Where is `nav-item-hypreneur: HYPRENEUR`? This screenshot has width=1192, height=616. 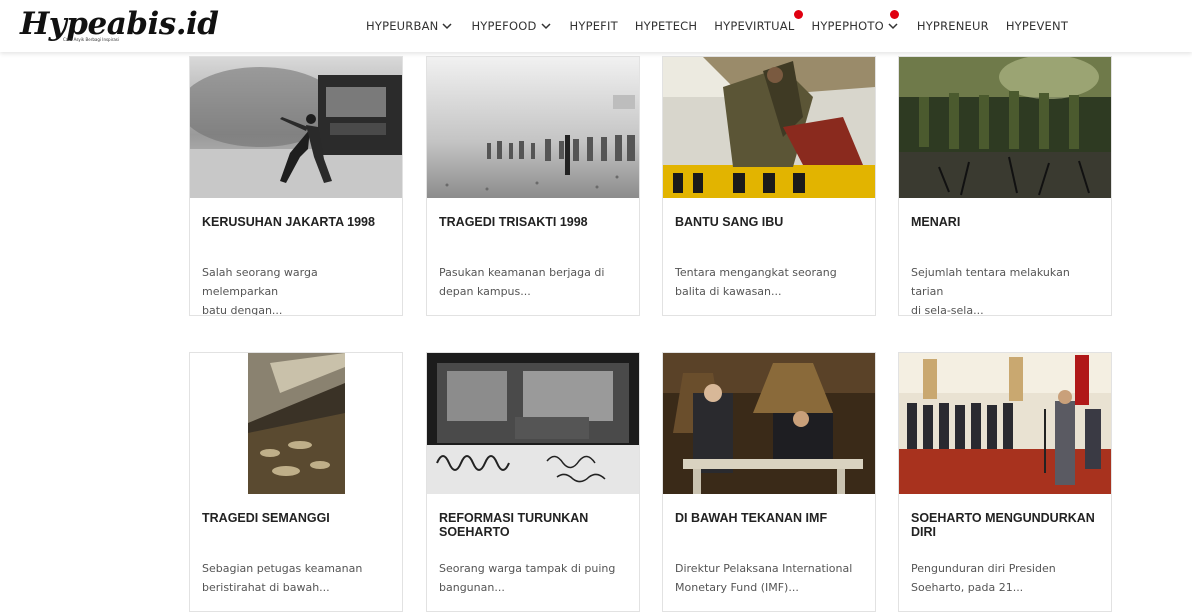 nav-item-hypreneur: HYPRENEUR is located at coordinates (953, 26).